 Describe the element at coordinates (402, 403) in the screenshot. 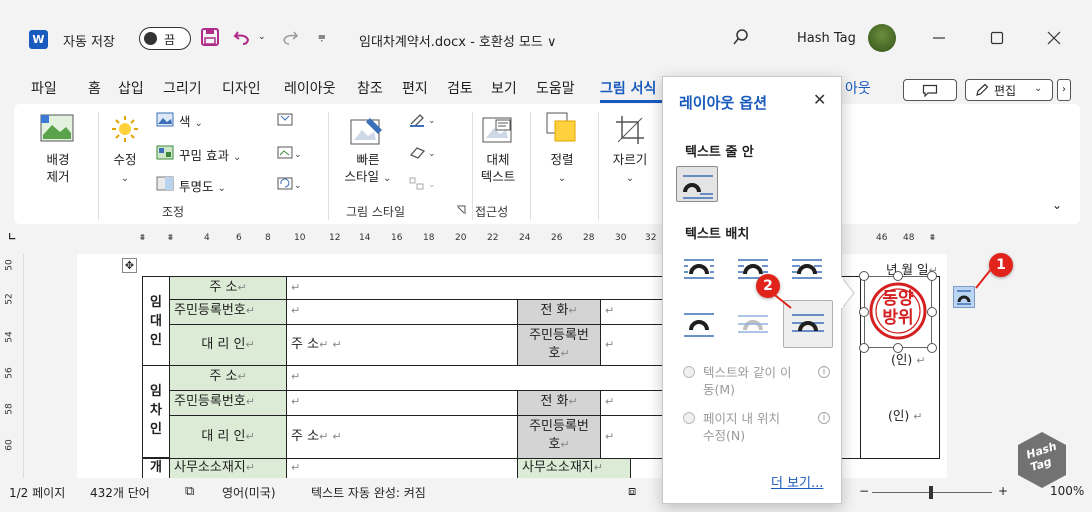

I see `tenant-resident-number-value-cell: ↵` at that location.